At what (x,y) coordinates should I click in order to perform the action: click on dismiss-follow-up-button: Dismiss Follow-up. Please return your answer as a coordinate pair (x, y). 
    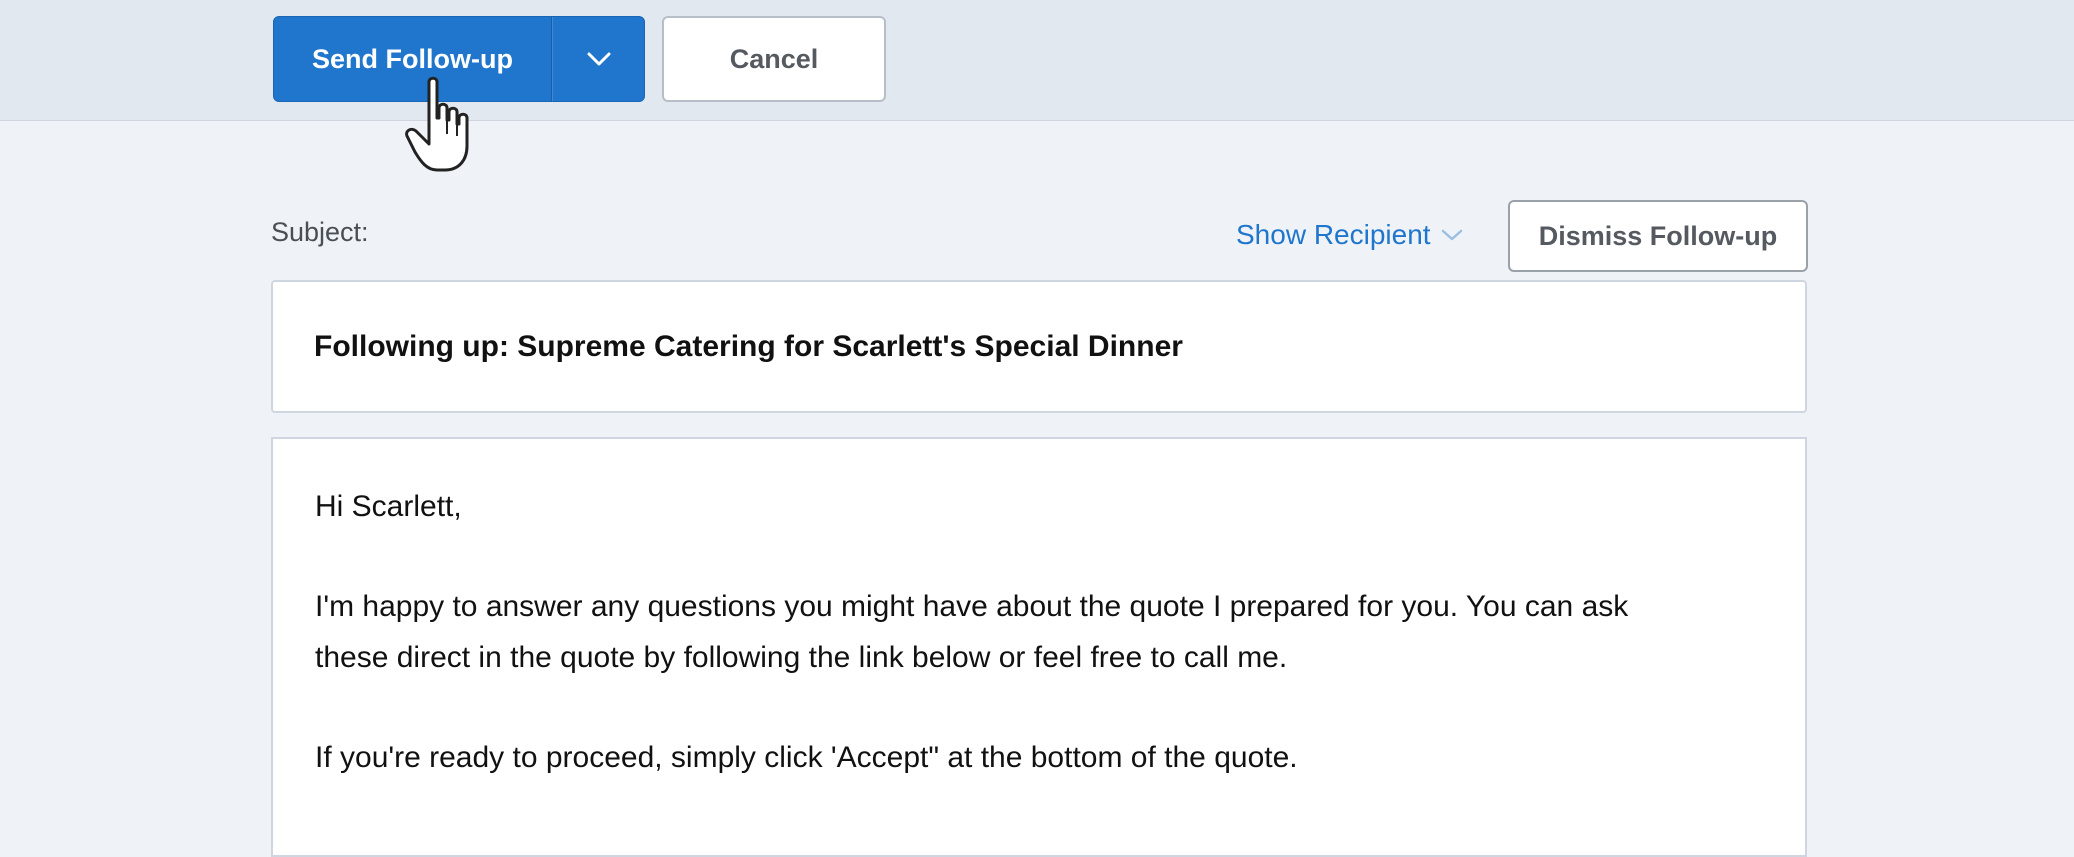
    Looking at the image, I should click on (1658, 236).